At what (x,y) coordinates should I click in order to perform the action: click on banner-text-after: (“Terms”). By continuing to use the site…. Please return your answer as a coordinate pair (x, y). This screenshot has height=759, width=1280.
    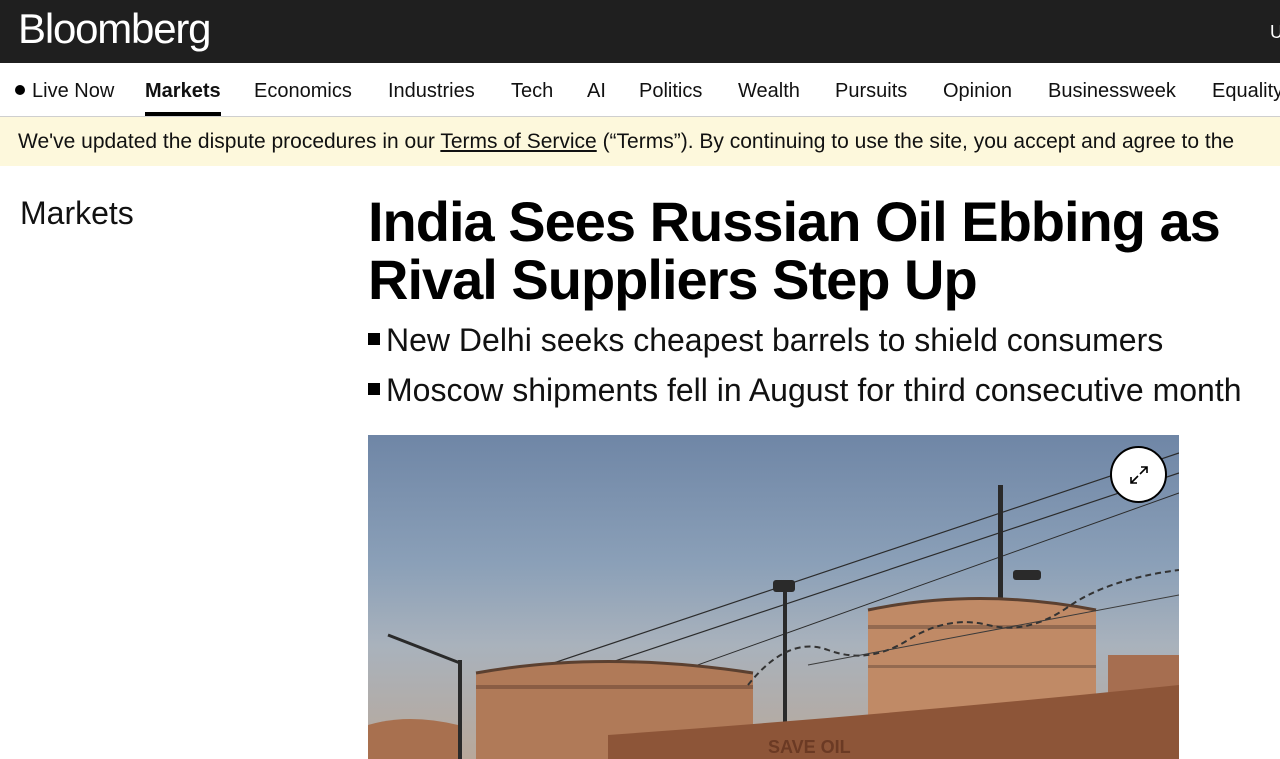
    Looking at the image, I should click on (915, 141).